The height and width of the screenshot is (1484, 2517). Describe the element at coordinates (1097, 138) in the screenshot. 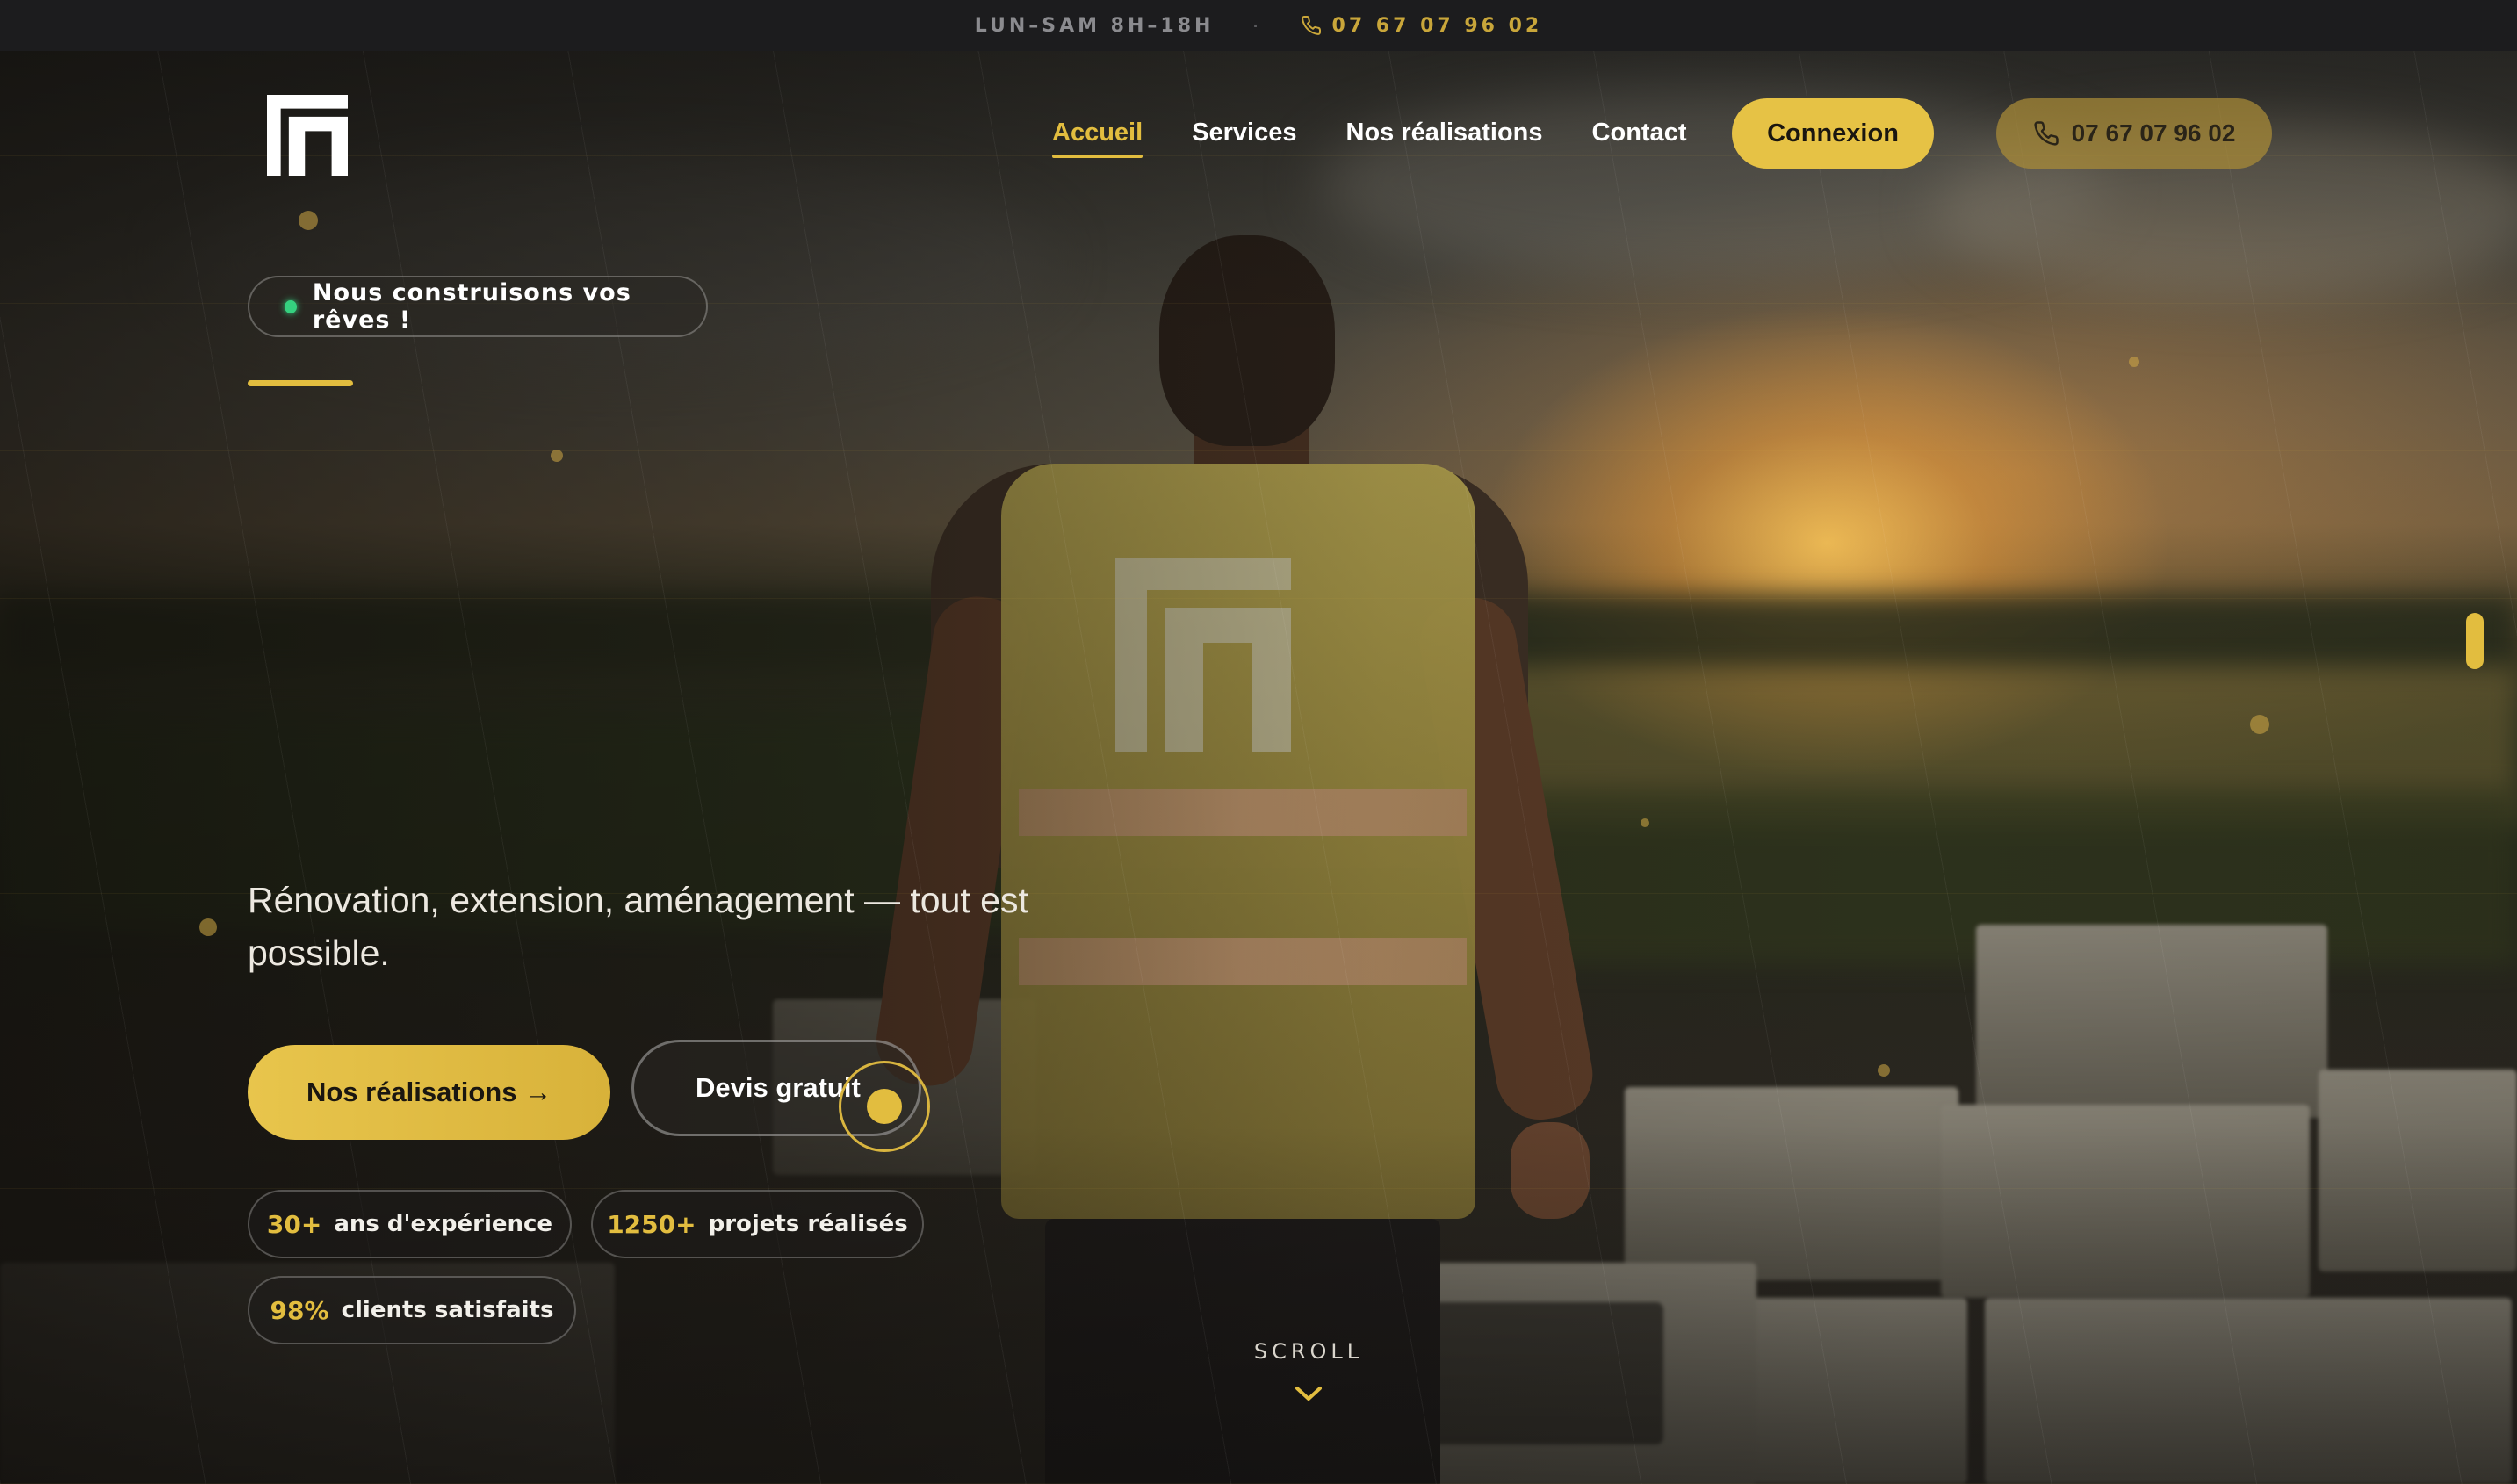

I see `nav-item-accueil: Accueil` at that location.